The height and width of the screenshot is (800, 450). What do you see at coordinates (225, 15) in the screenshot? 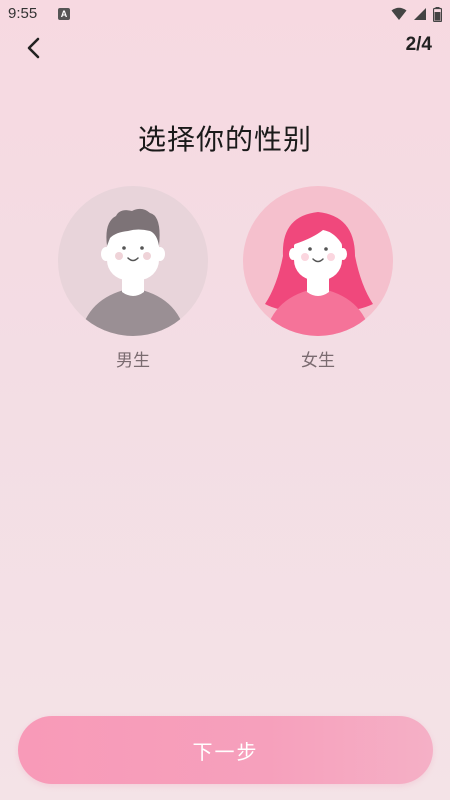
I see `status-bar: 9:55 A` at bounding box center [225, 15].